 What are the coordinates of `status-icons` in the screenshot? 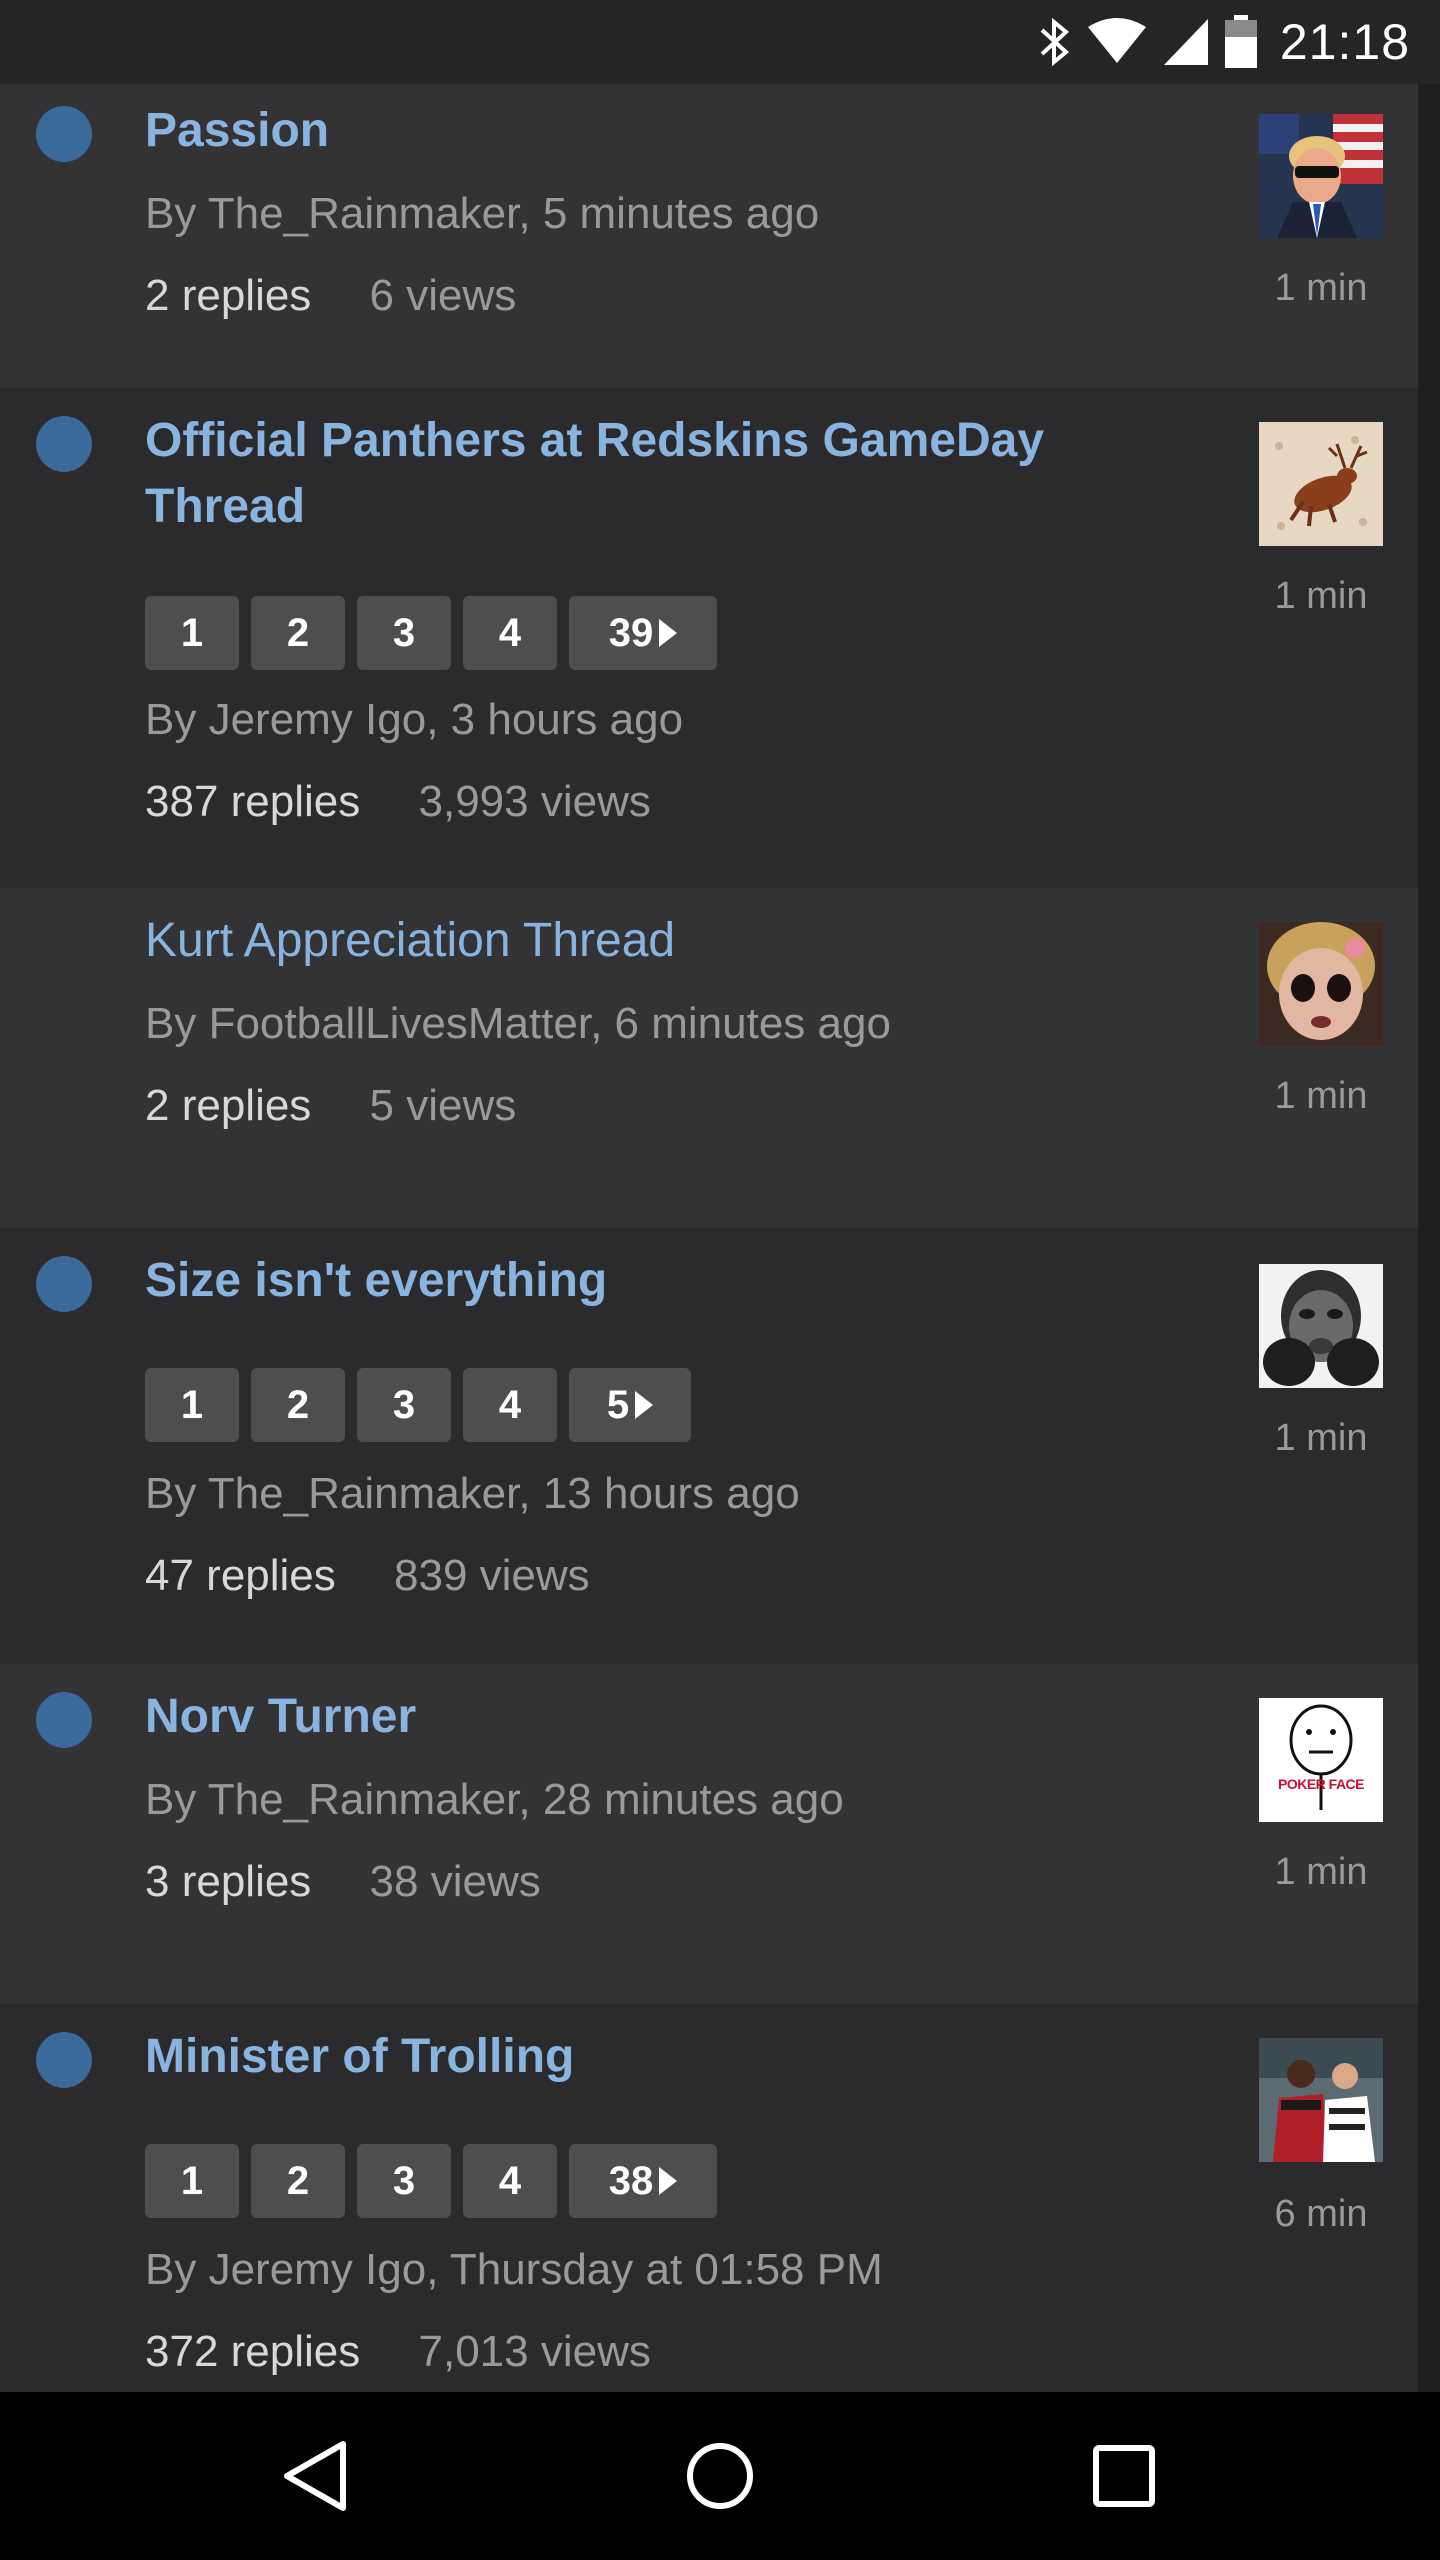 It's located at (1148, 42).